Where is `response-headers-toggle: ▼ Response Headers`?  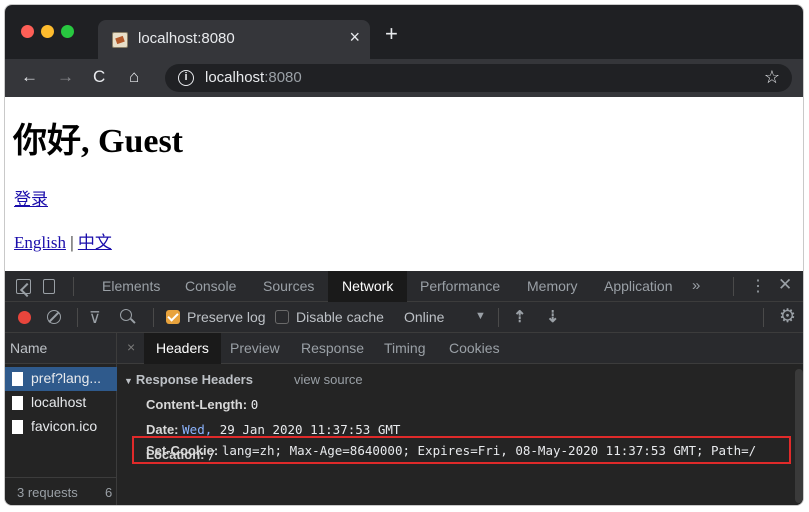 response-headers-toggle: ▼ Response Headers is located at coordinates (188, 379).